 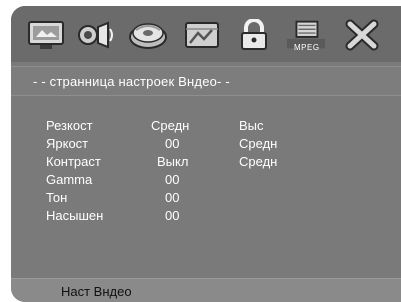 I want to click on setting-row-hue: Тон 00, so click(x=206, y=198).